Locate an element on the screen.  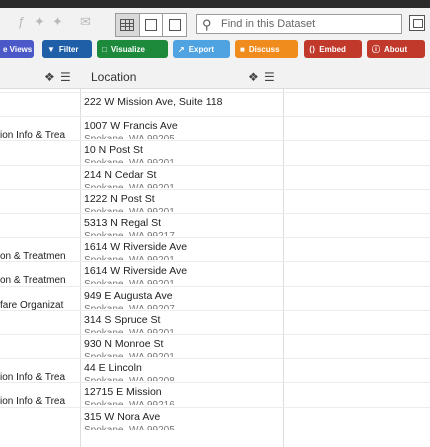
filter-icon: ▼ is located at coordinates (51, 49).